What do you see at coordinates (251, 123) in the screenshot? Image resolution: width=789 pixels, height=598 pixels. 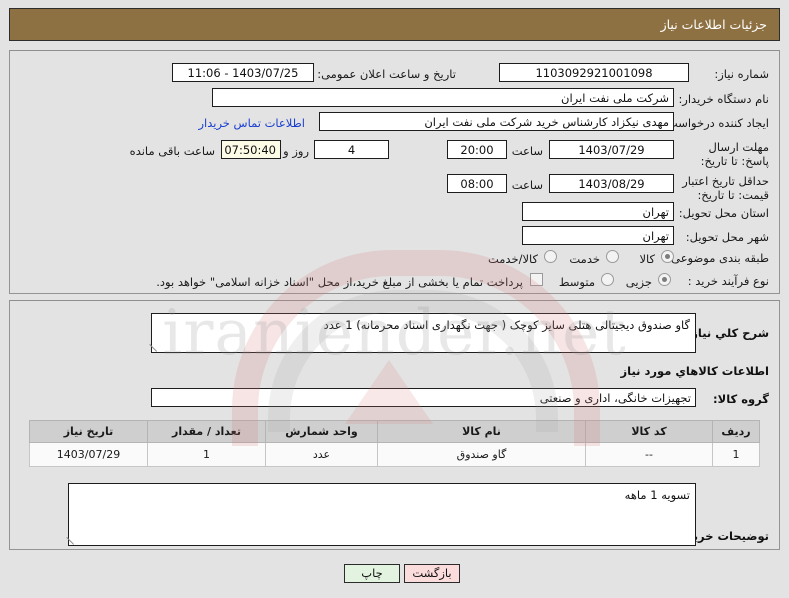 I see `buyer-contact-link: اطلاعات تماس خریدار` at bounding box center [251, 123].